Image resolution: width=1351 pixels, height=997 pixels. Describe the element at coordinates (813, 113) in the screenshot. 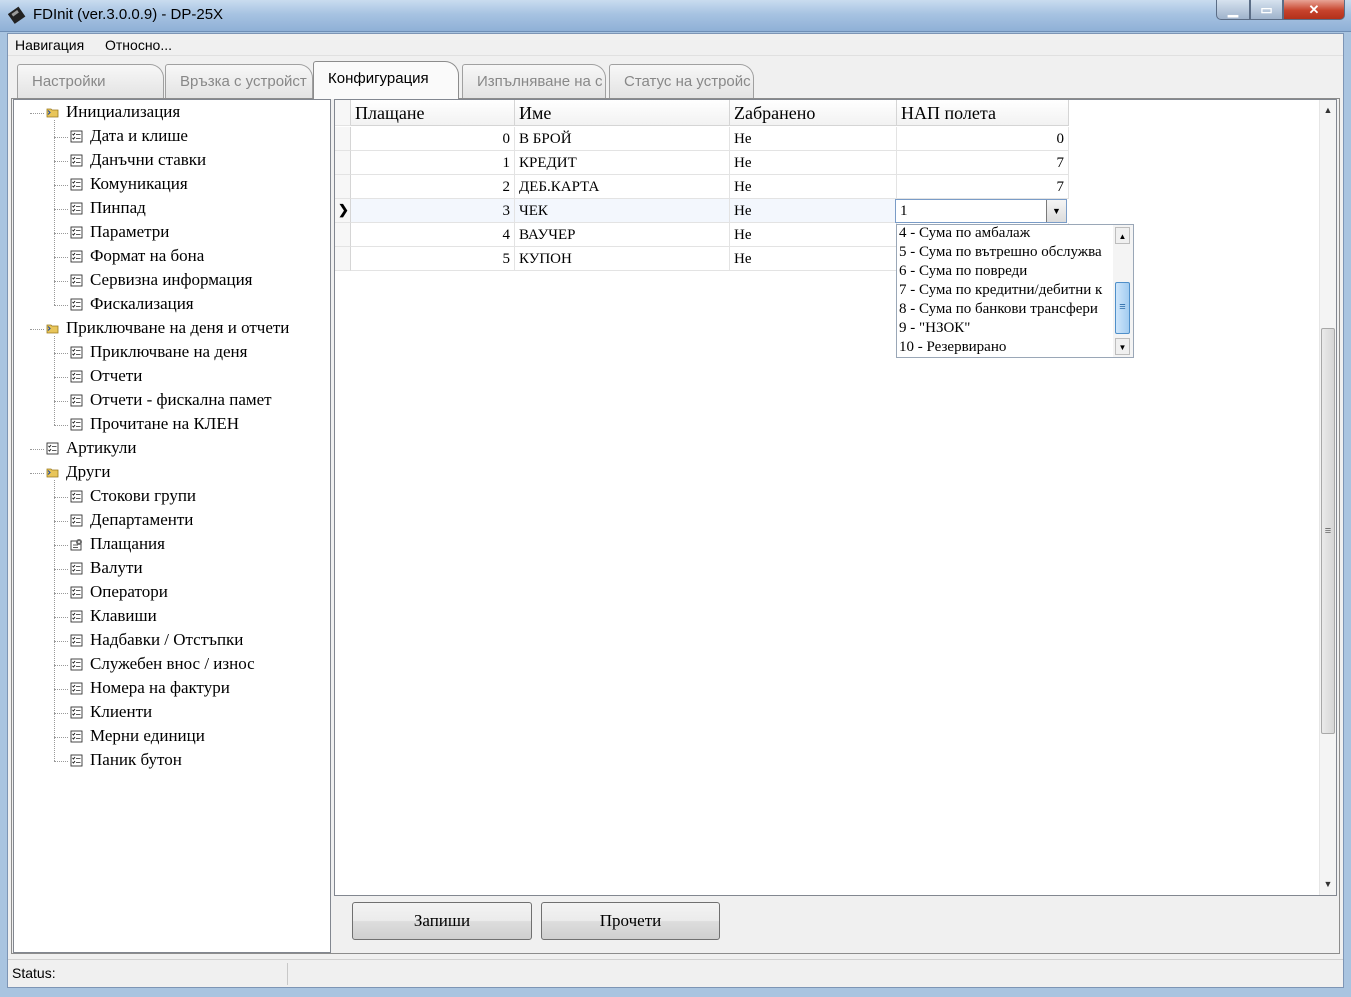

I see `col-header-forbidden: Zабранено` at that location.